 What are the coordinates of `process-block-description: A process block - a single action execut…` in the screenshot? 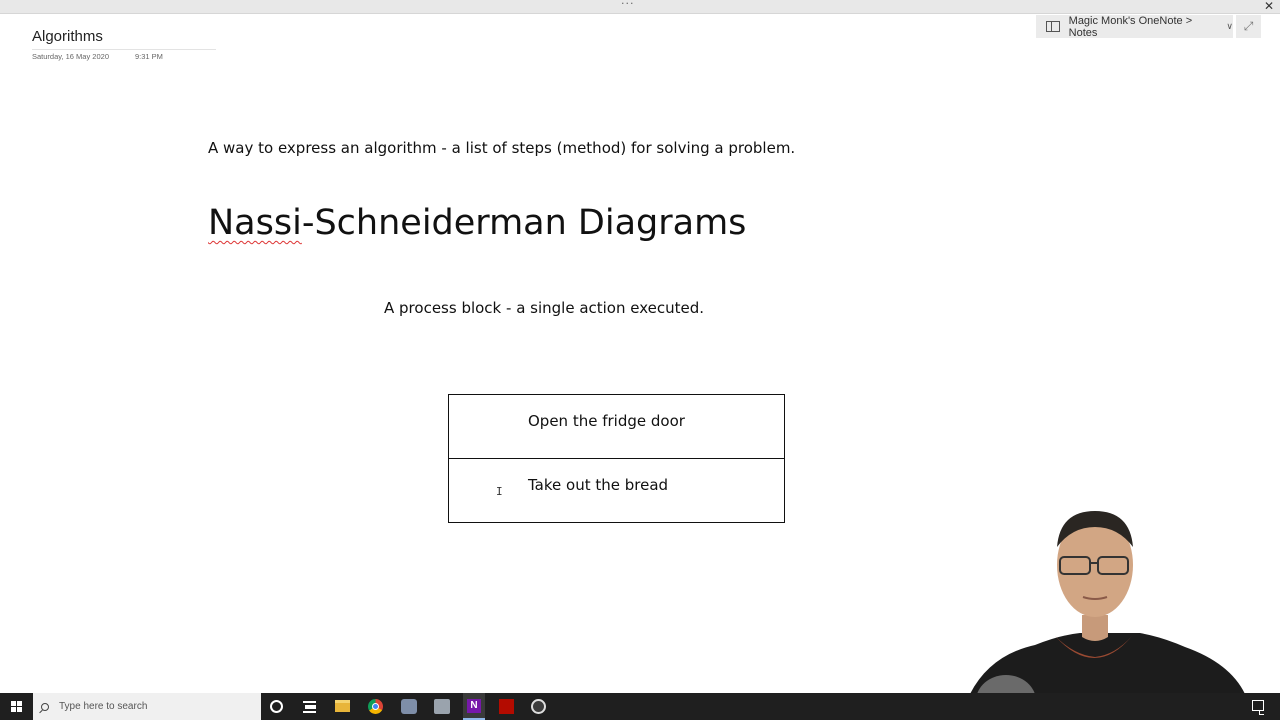 It's located at (544, 308).